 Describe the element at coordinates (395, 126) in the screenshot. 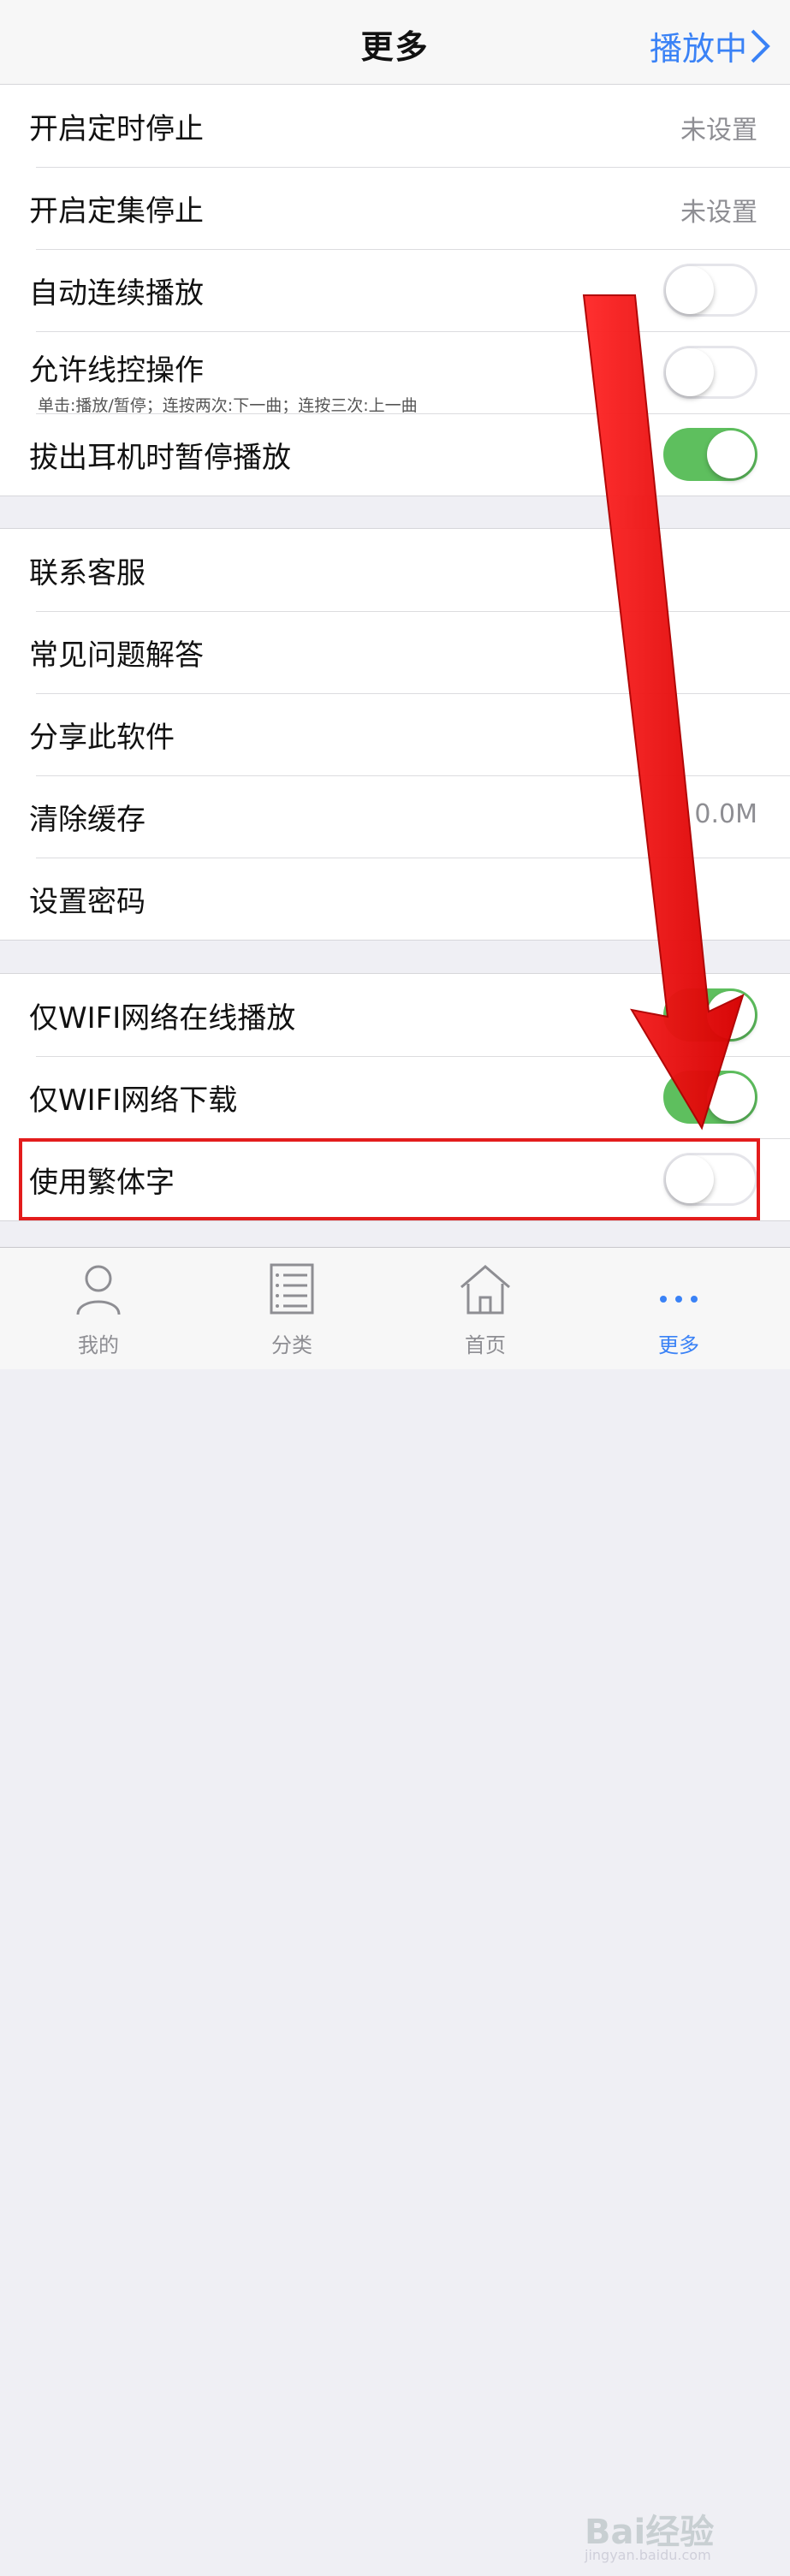

I see `row-timer-stop: 开启定时停止 未设置` at that location.